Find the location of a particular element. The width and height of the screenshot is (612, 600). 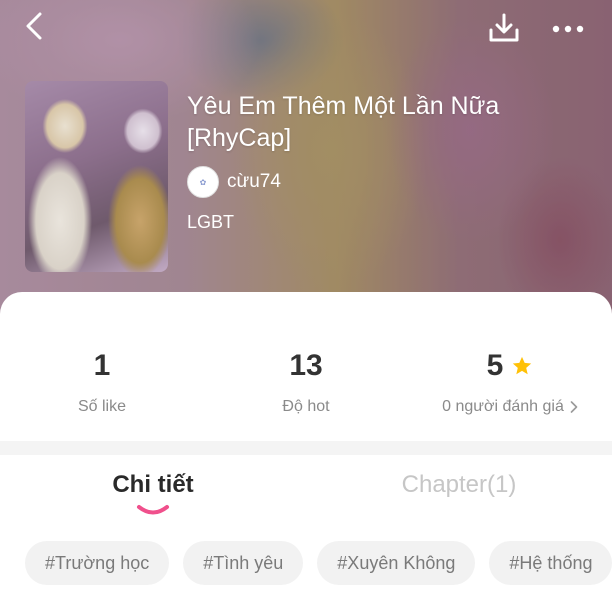

author-link: ✿ cừu74 is located at coordinates (234, 182).